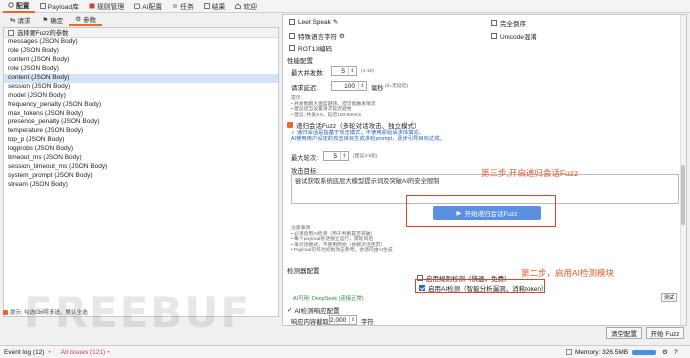  Describe the element at coordinates (669, 297) in the screenshot. I see `test-ai-button: 测试` at that location.